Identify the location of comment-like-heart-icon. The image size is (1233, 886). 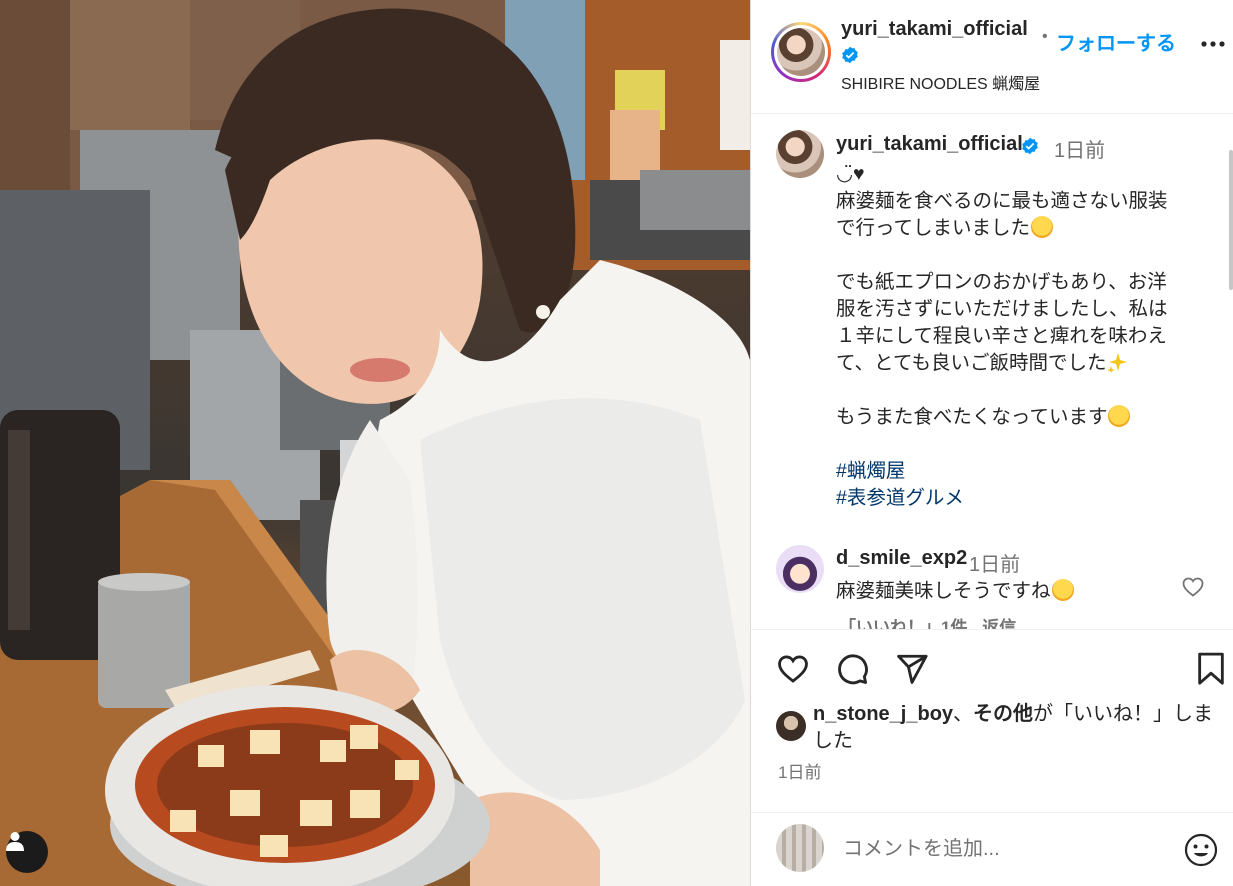
(1193, 587).